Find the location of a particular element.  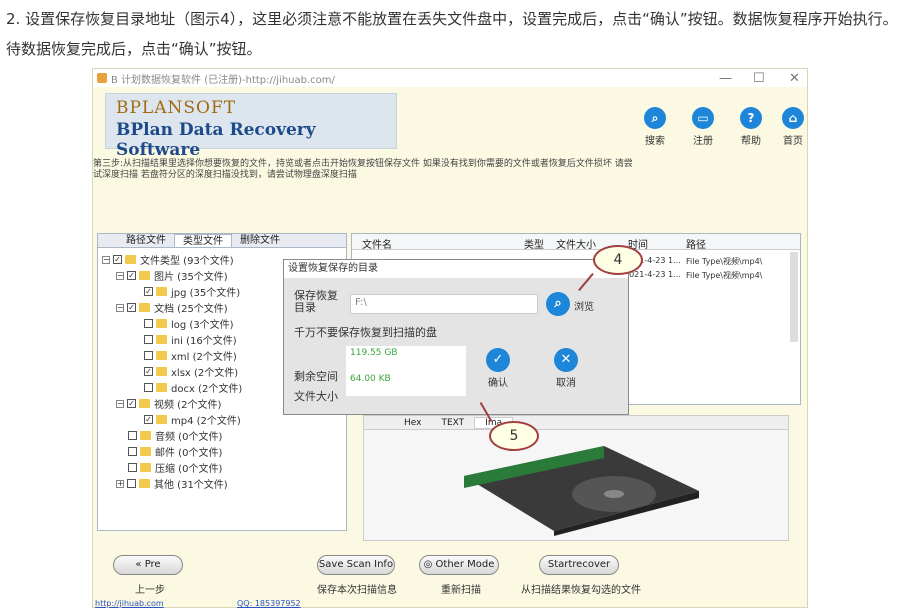

col-filename: 文件名 is located at coordinates (377, 243).